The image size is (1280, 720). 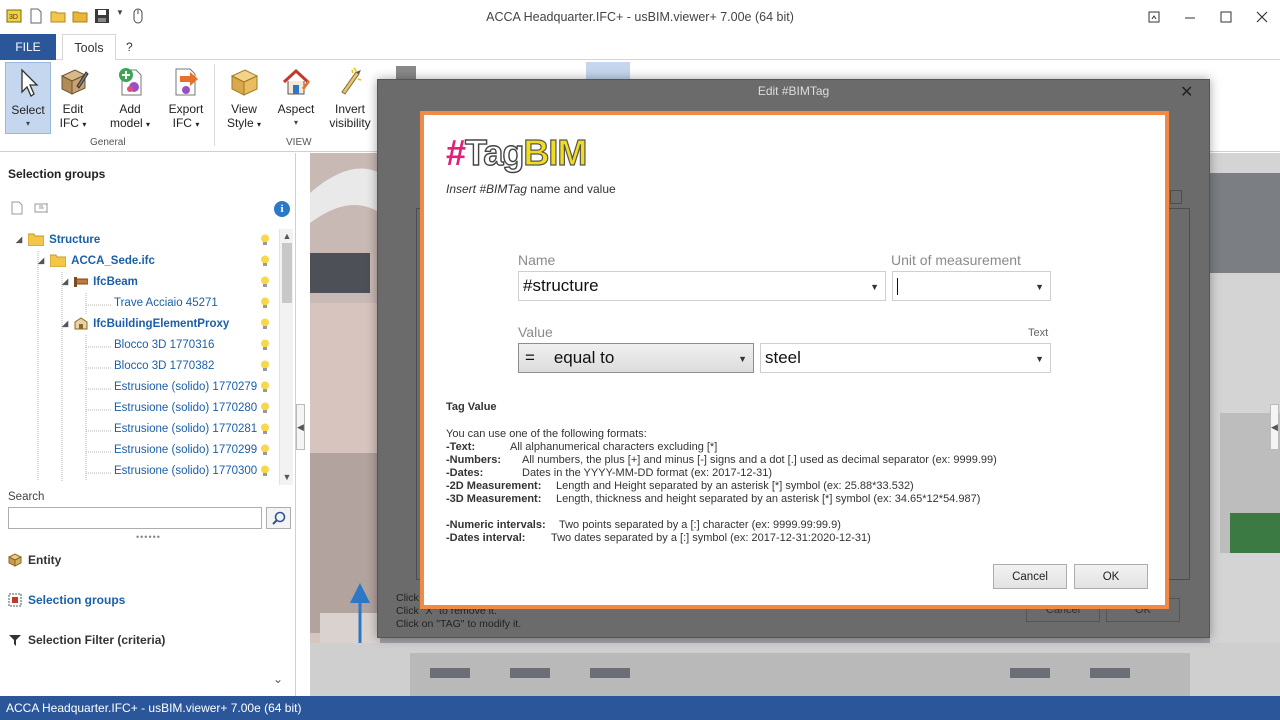 What do you see at coordinates (486, 538) in the screenshot?
I see `format-name: -Dates interval:` at bounding box center [486, 538].